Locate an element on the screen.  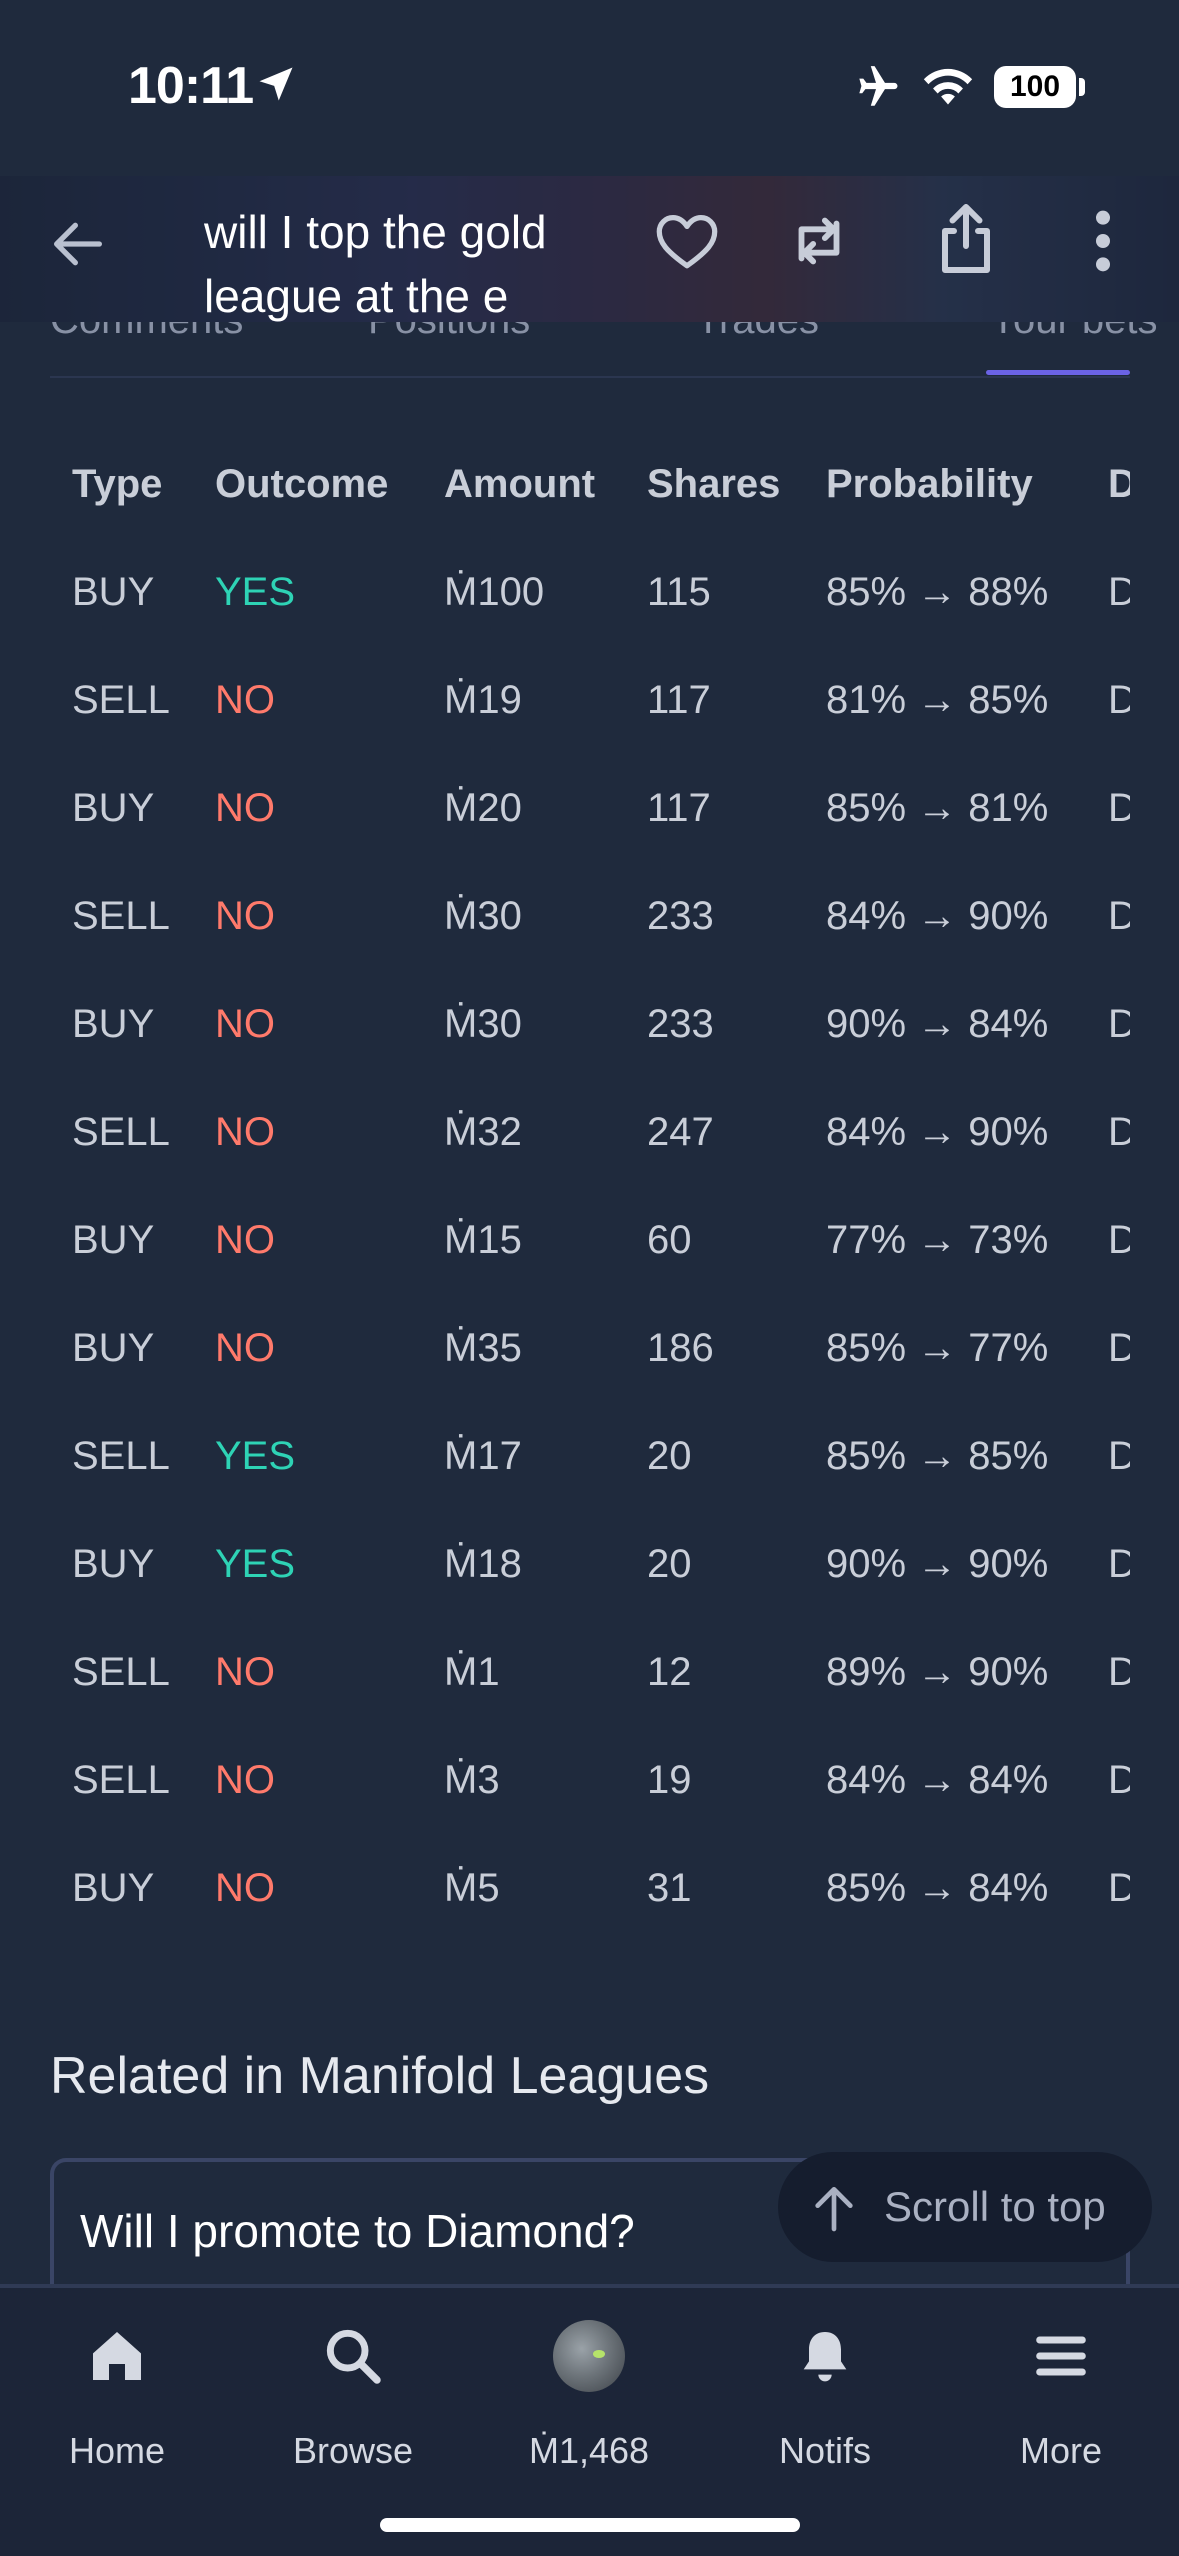
cell-shares: 117 is located at coordinates (679, 808).